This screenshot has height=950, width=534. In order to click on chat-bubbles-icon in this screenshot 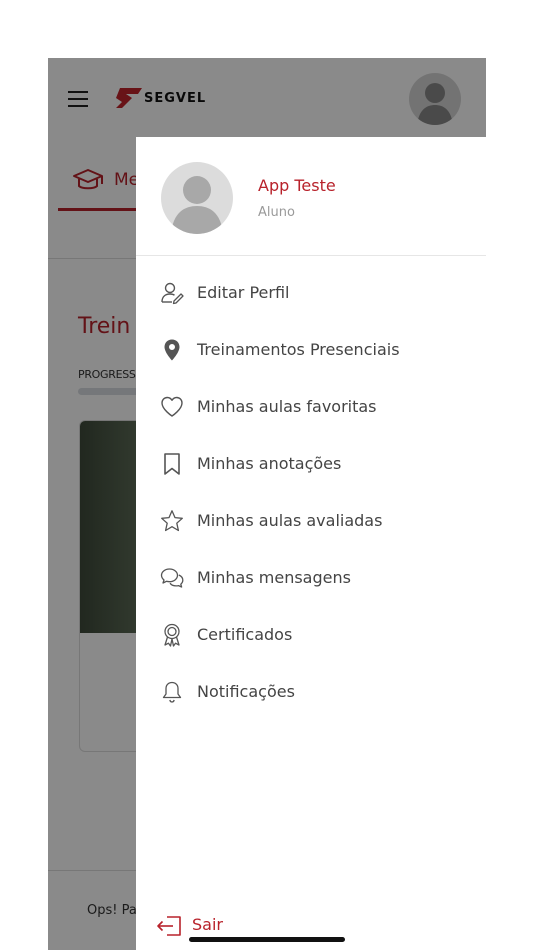, I will do `click(172, 578)`.